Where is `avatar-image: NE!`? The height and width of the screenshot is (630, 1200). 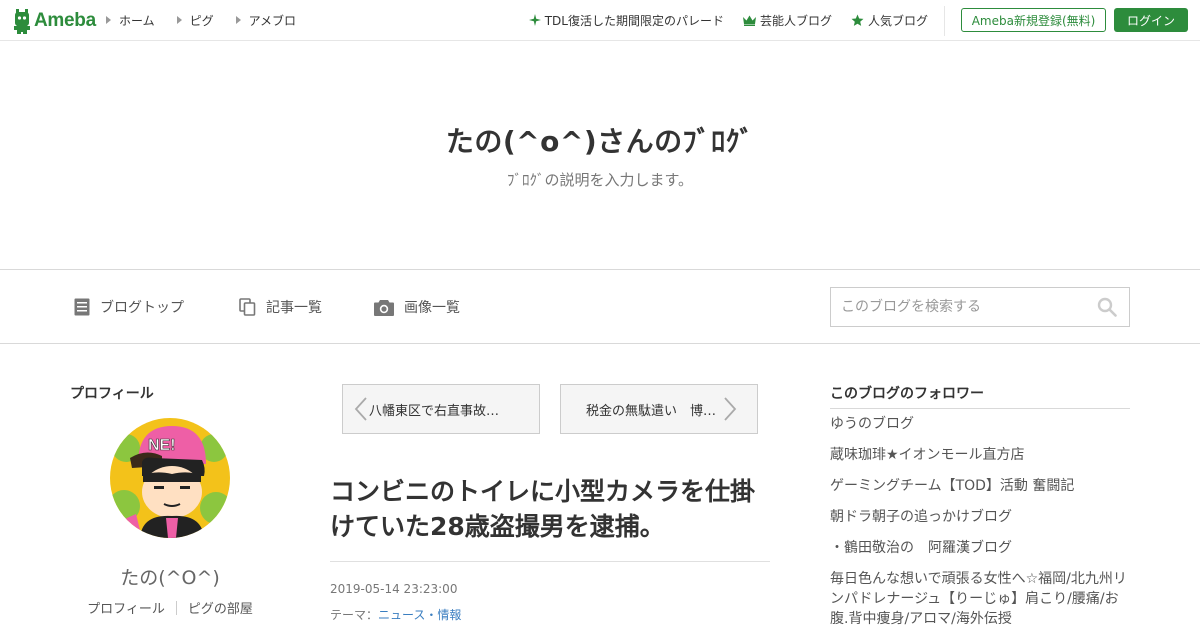 avatar-image: NE! is located at coordinates (170, 478).